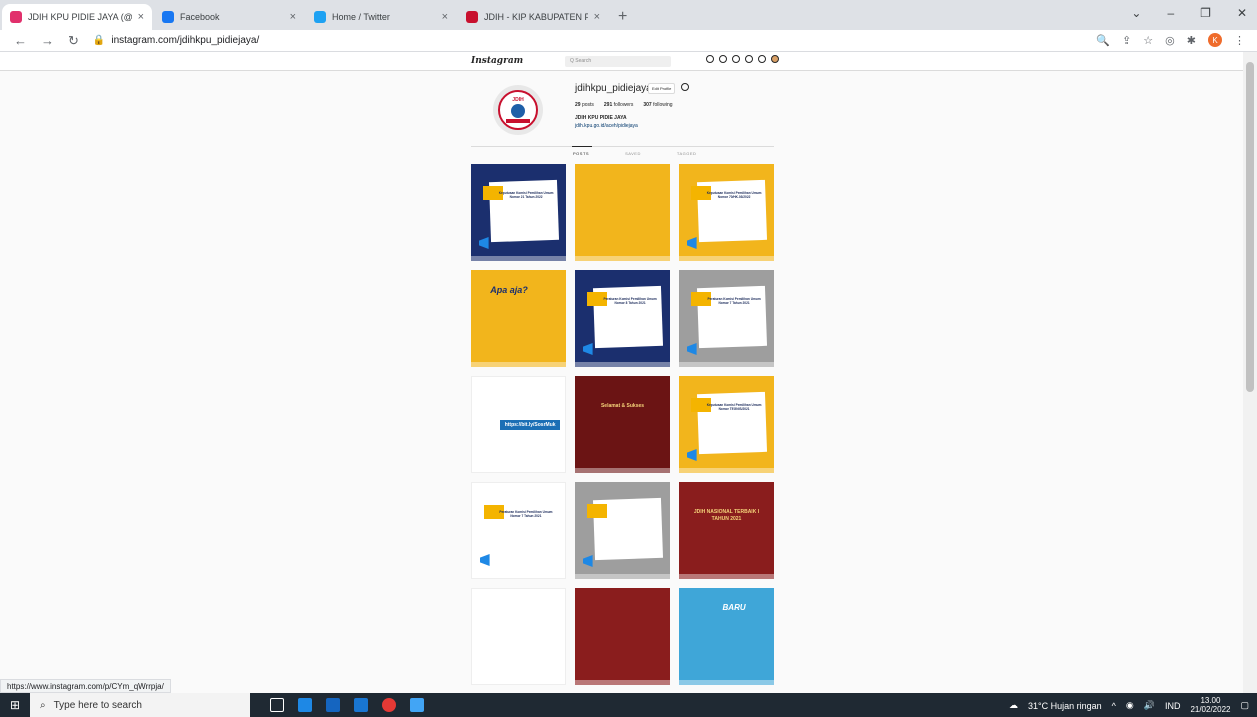 The image size is (1257, 717). I want to click on task-view-icon, so click(277, 705).